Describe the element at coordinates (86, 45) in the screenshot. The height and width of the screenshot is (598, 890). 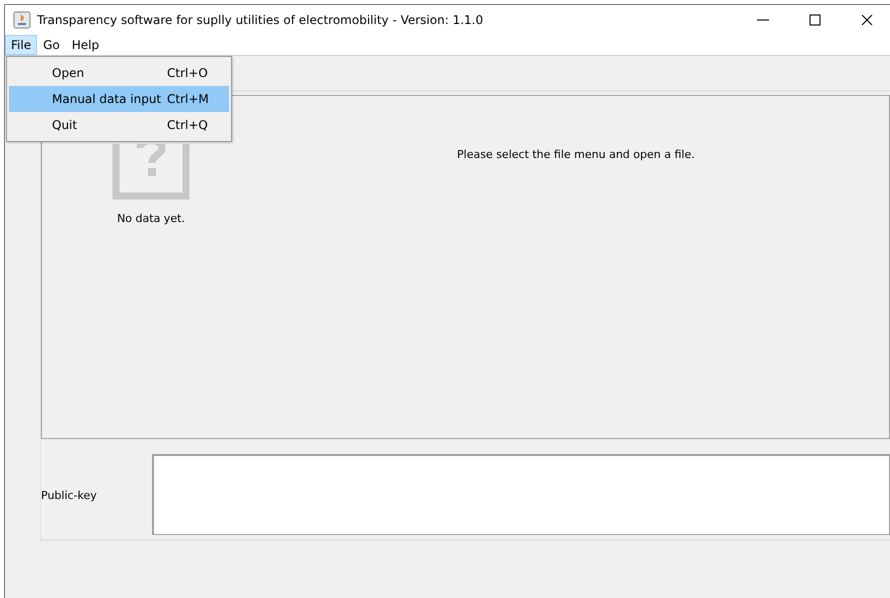
I see `menu-title: Help` at that location.